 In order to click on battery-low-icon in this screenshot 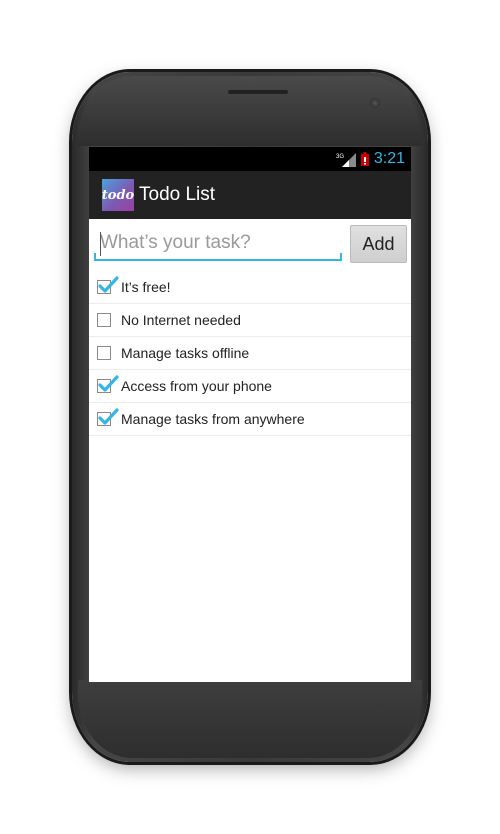, I will do `click(364, 159)`.